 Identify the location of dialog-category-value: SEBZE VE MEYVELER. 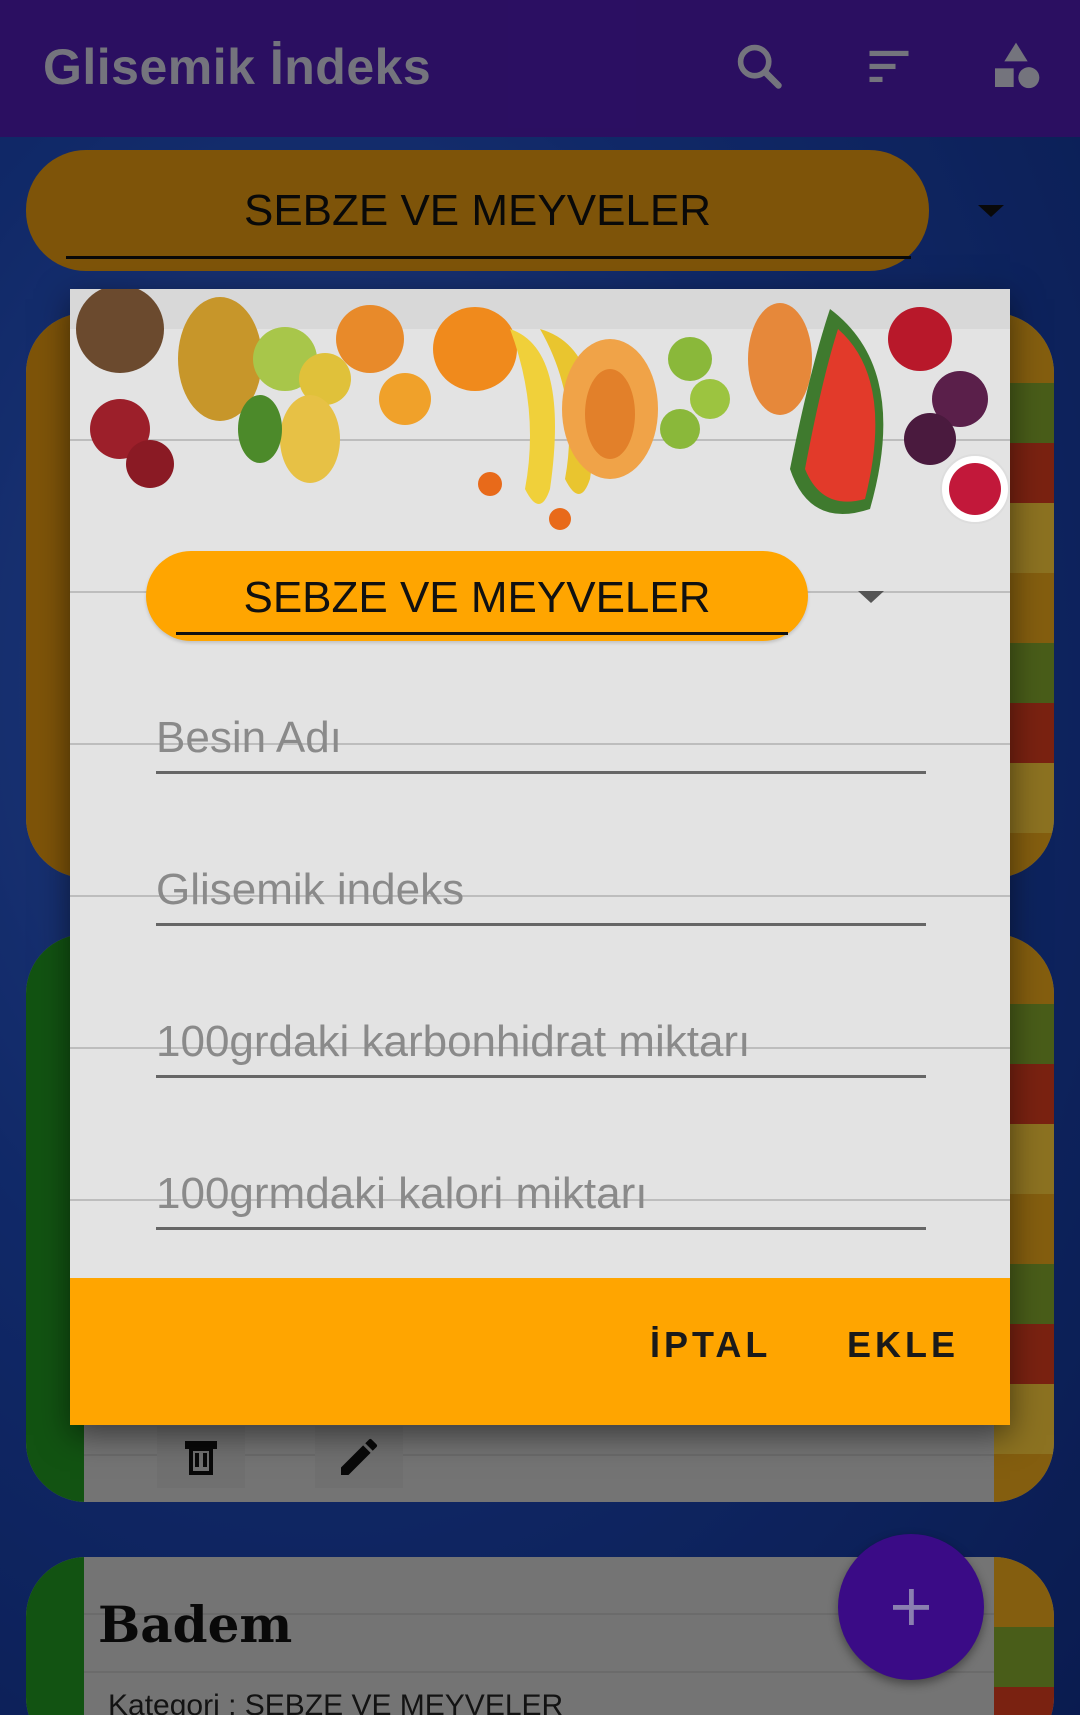
(477, 597).